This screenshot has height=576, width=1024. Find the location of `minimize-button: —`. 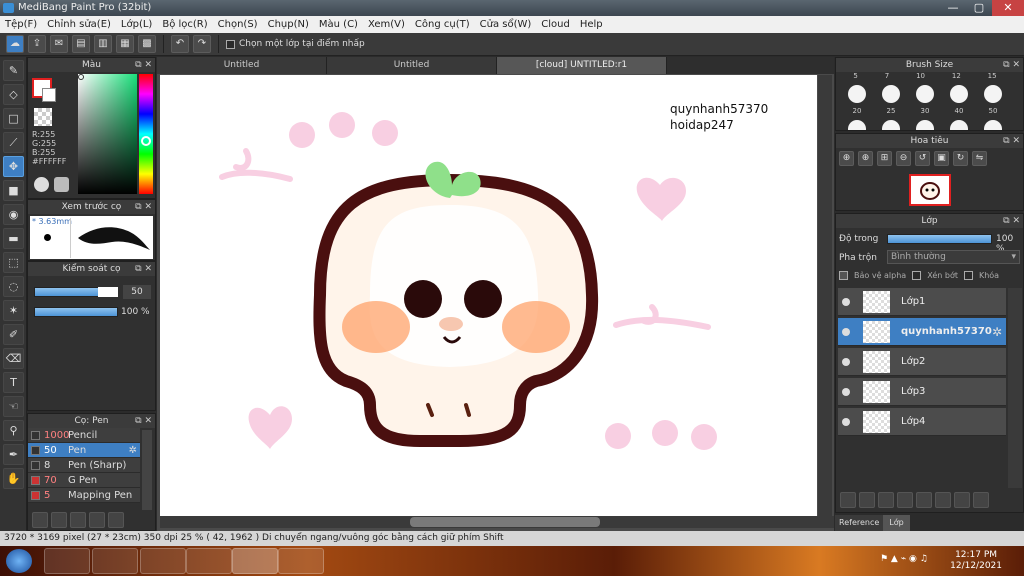

minimize-button: — is located at coordinates (953, 8).